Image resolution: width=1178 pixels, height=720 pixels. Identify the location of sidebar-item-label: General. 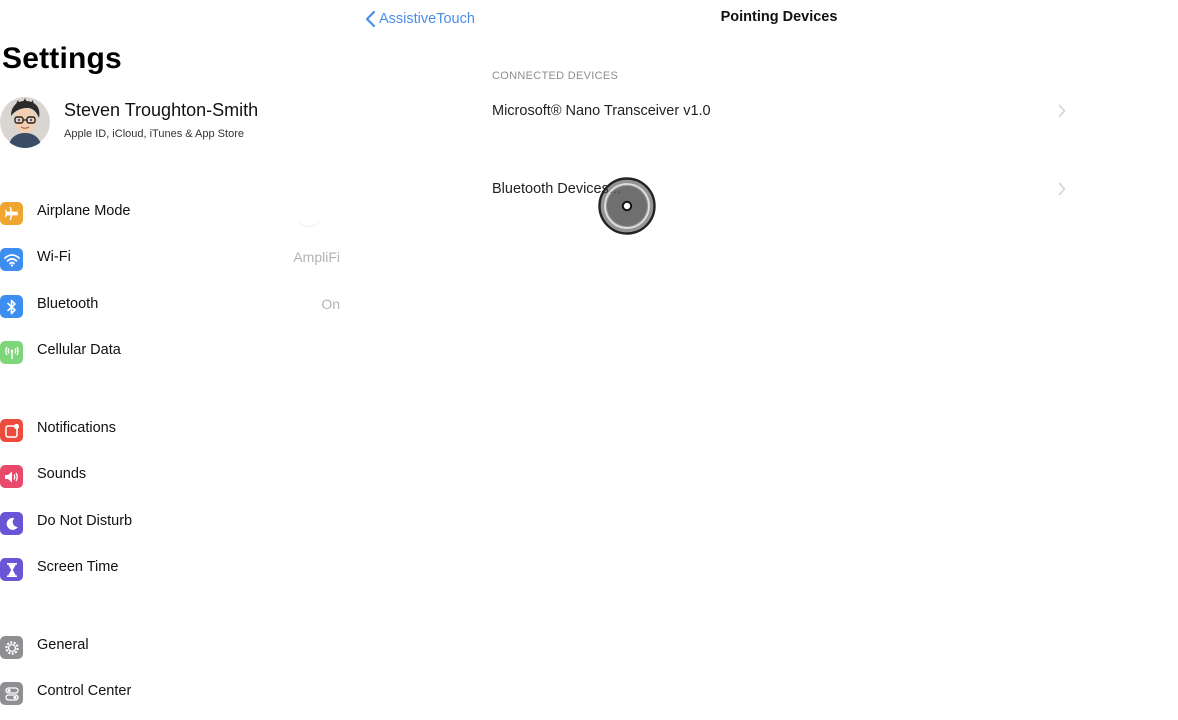
(63, 645).